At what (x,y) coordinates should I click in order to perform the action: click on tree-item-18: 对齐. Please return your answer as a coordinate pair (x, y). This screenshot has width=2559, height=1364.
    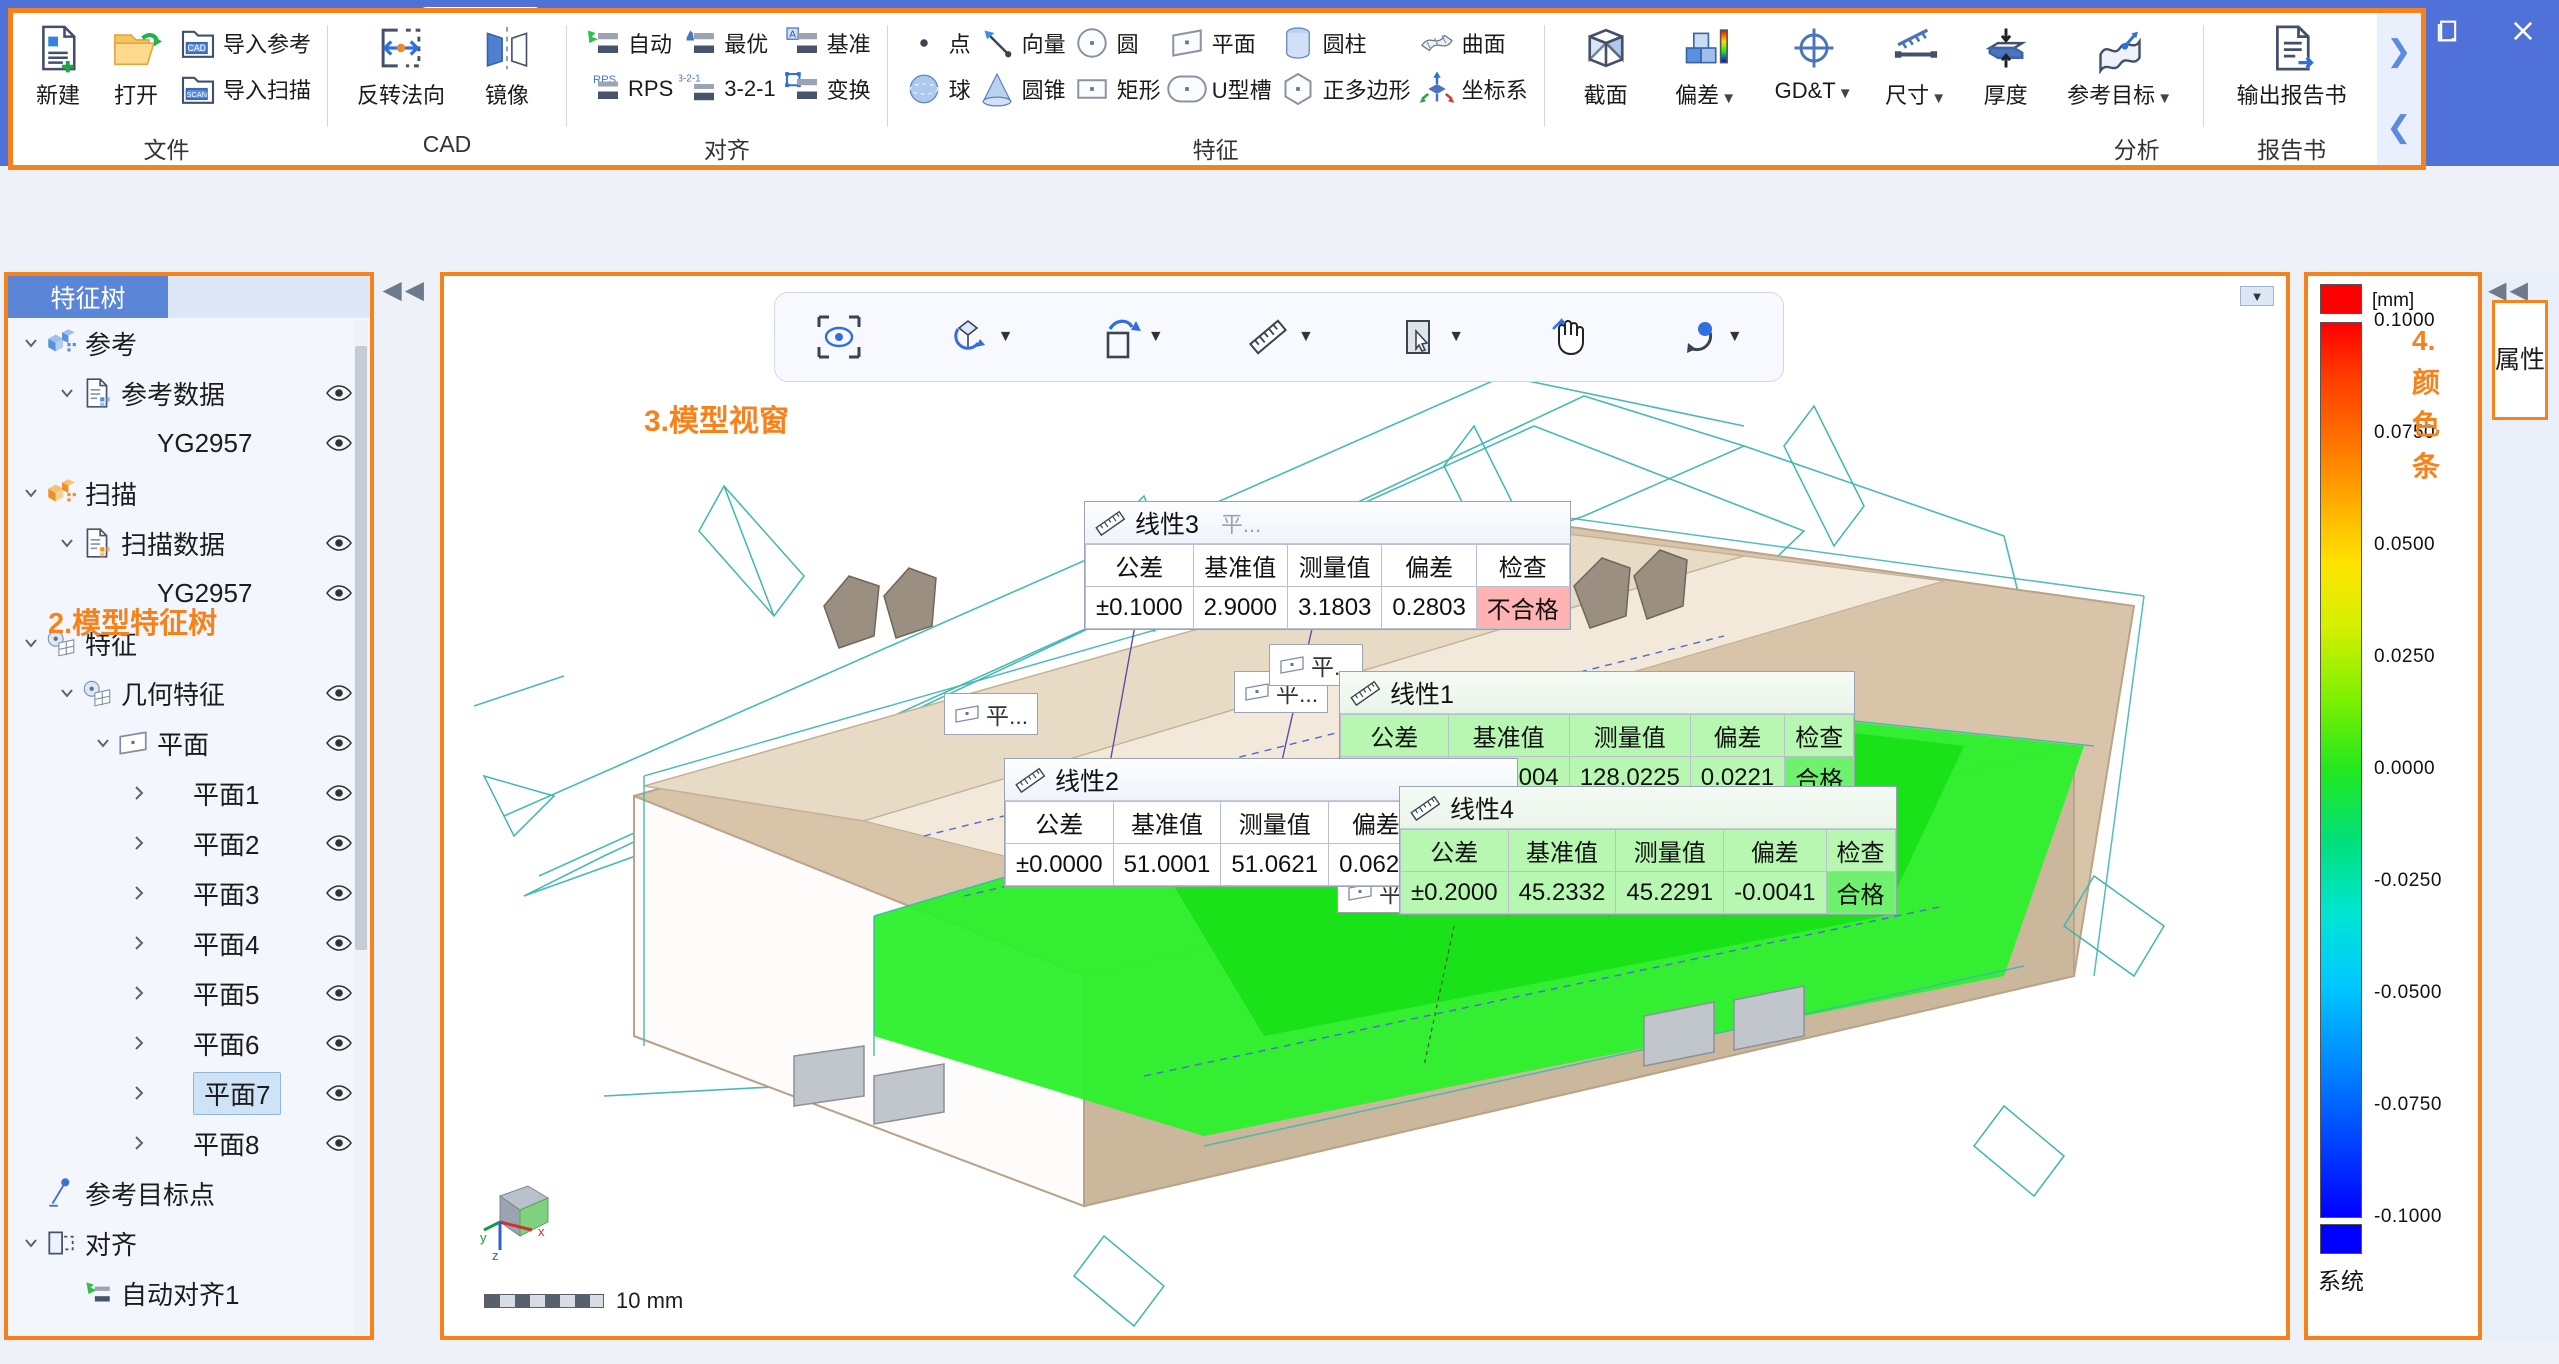
    Looking at the image, I should click on (189, 1243).